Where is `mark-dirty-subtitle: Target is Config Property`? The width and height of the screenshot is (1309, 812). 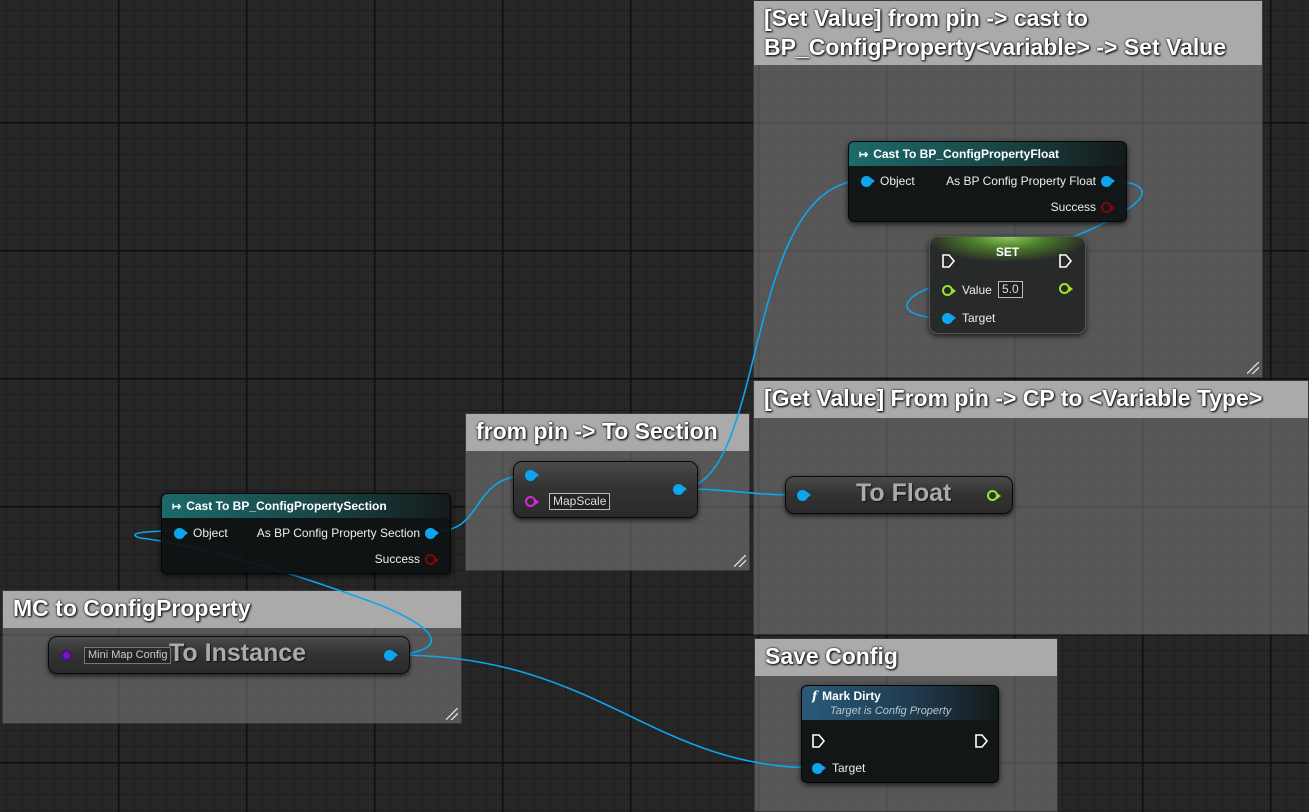
mark-dirty-subtitle: Target is Config Property is located at coordinates (891, 711).